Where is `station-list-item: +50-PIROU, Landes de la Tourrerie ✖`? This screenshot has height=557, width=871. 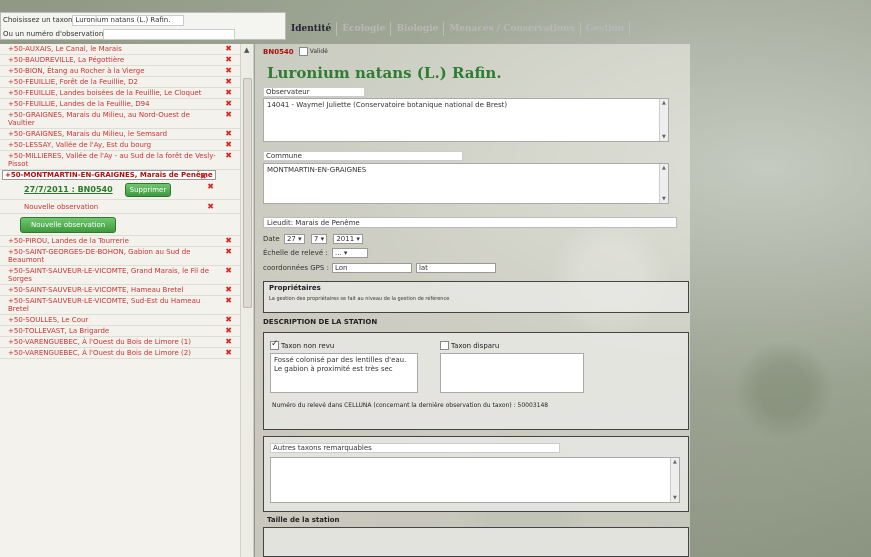 station-list-item: +50-PIROU, Landes de la Tourrerie ✖ is located at coordinates (120, 241).